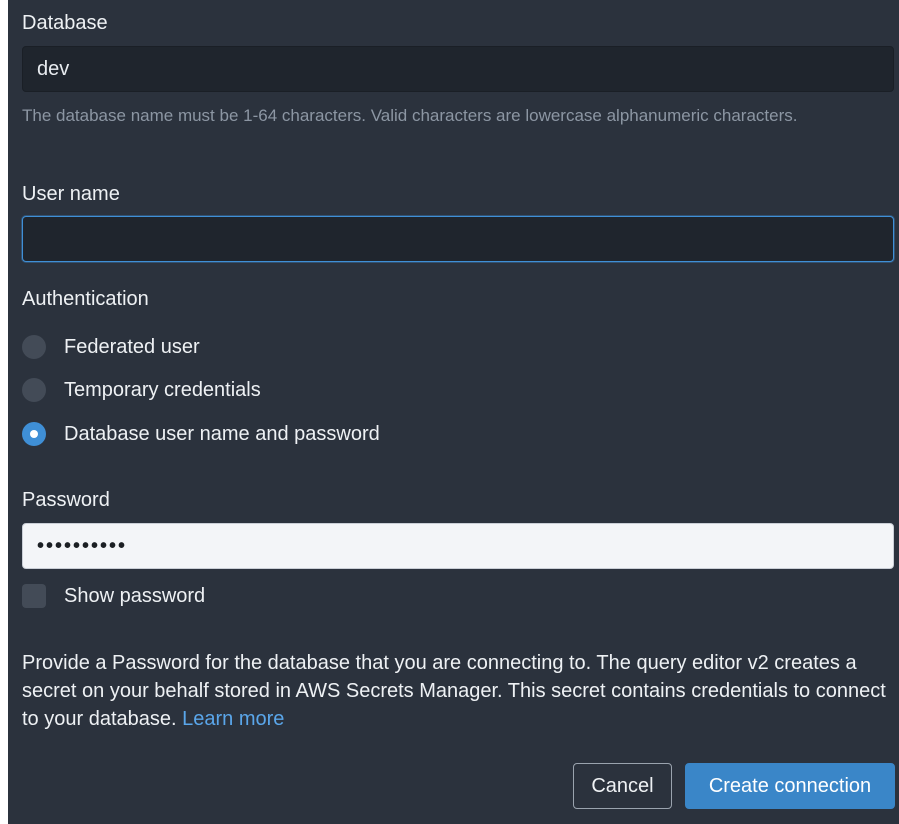  I want to click on database-label: Database, so click(65, 23).